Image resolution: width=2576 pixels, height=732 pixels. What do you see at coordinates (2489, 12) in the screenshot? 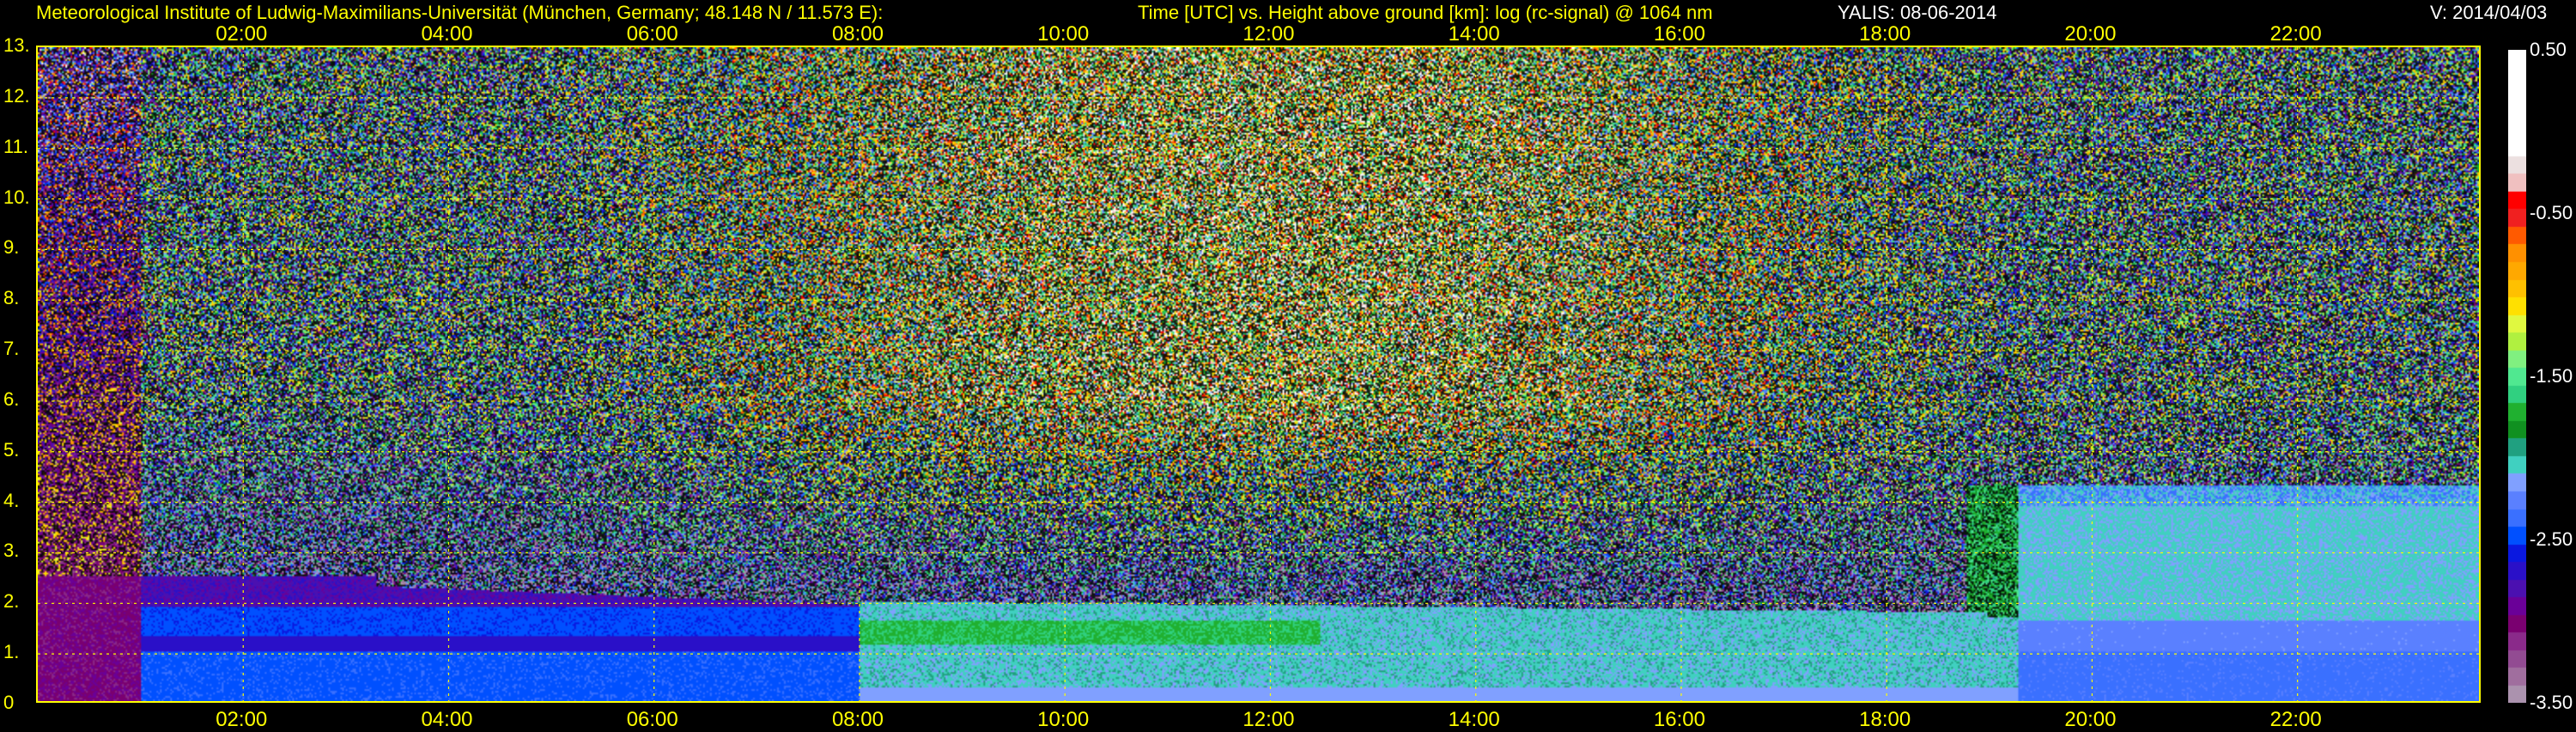
I see `version-label: V: 2014/04/03` at bounding box center [2489, 12].